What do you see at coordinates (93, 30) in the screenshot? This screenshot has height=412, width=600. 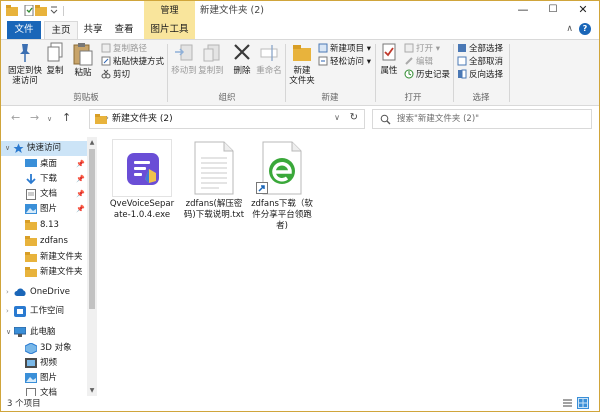 I see `tab-share: 共享` at bounding box center [93, 30].